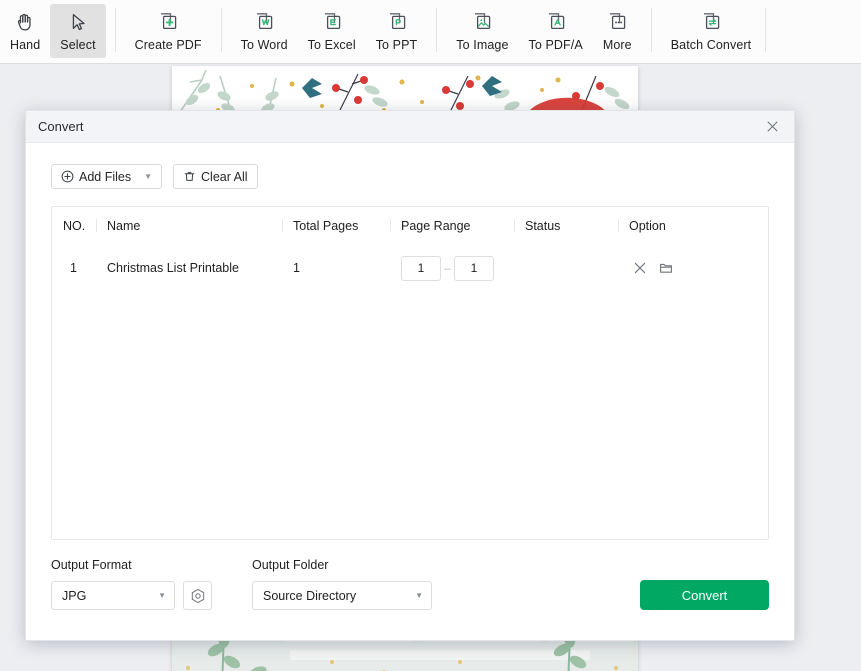 This screenshot has width=861, height=671. Describe the element at coordinates (73, 268) in the screenshot. I see `cell-no: 1` at that location.